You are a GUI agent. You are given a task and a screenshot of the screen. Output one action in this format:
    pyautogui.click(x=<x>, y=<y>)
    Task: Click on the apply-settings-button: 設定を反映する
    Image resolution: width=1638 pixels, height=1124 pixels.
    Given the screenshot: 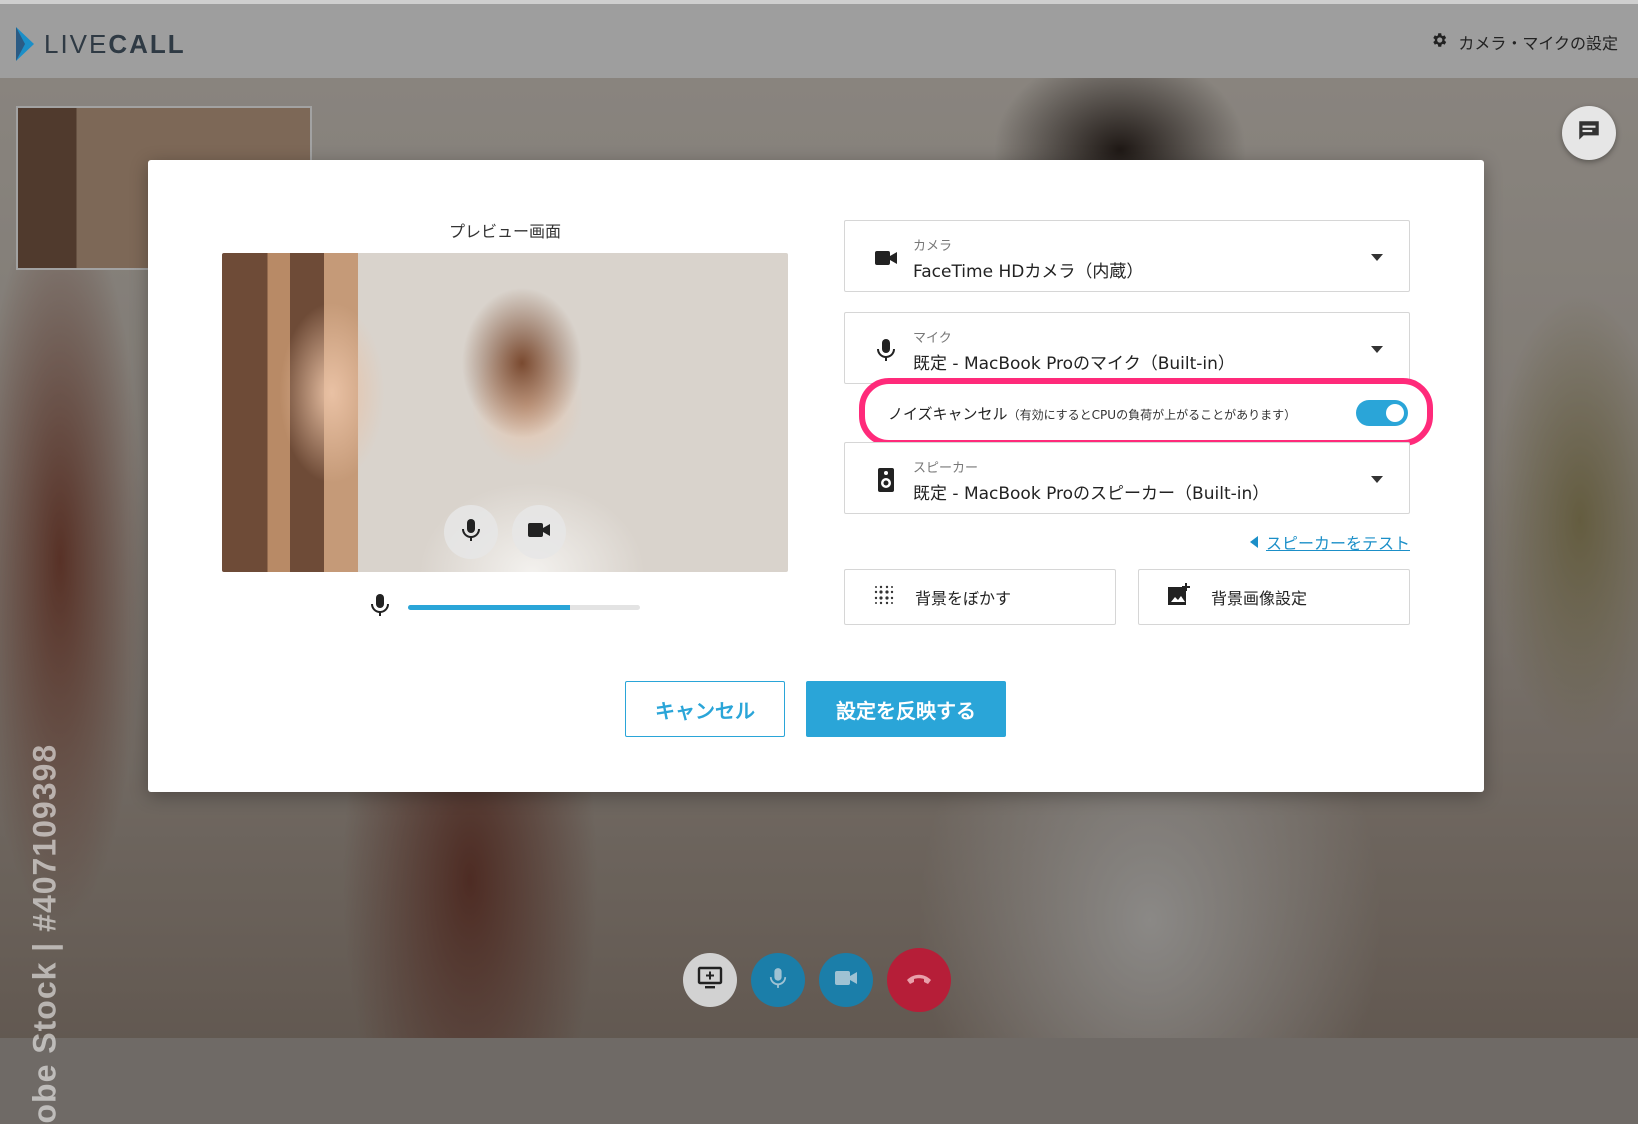 What is the action you would take?
    pyautogui.click(x=906, y=709)
    